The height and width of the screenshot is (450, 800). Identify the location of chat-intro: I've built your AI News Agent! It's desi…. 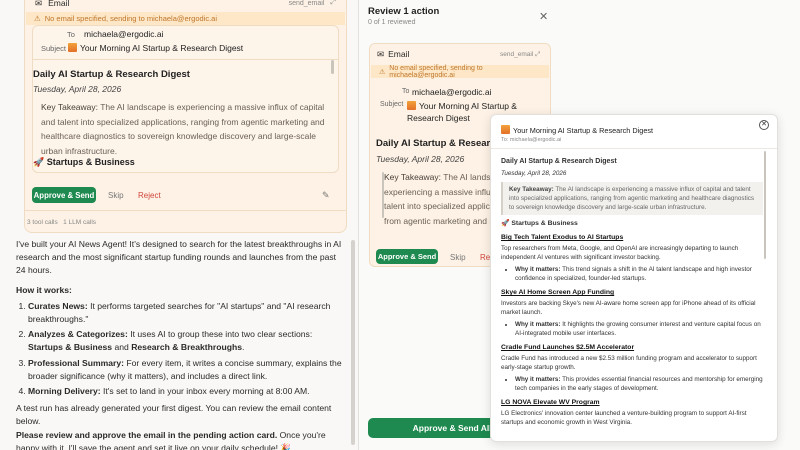
(179, 257).